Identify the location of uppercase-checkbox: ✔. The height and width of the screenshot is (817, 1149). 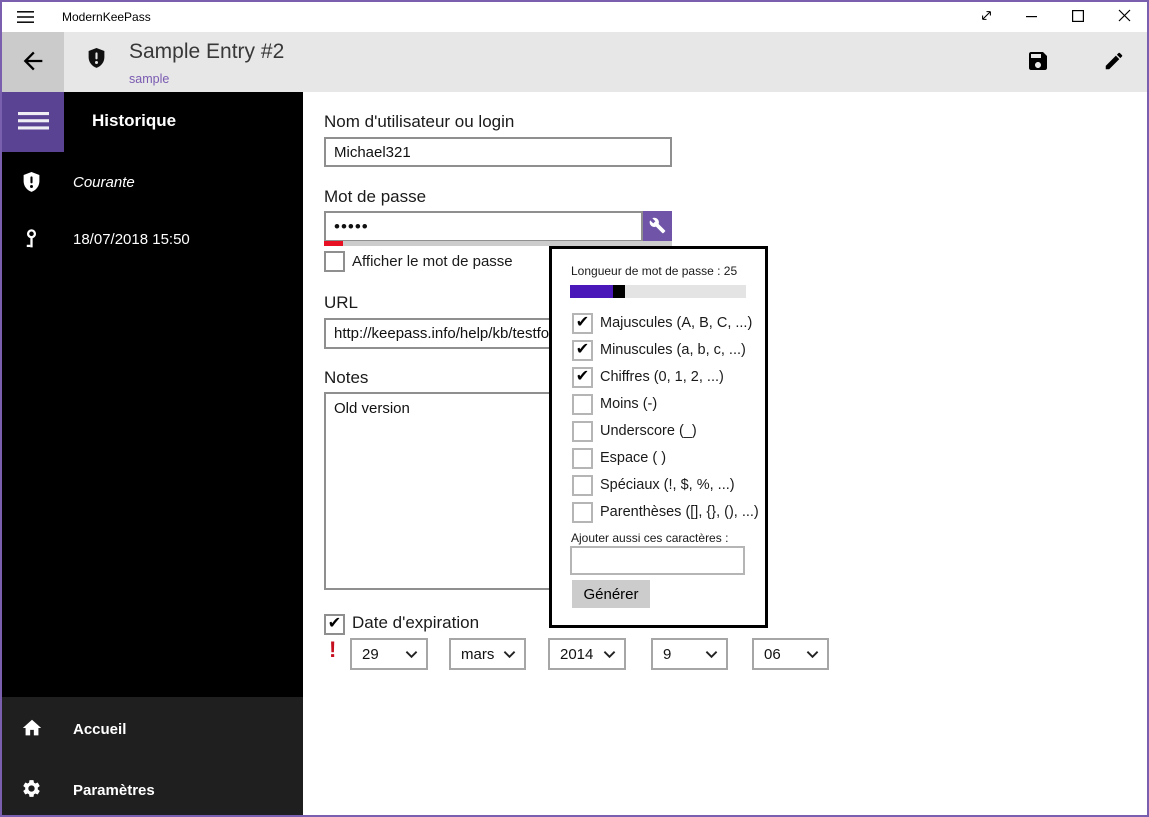
(582, 323).